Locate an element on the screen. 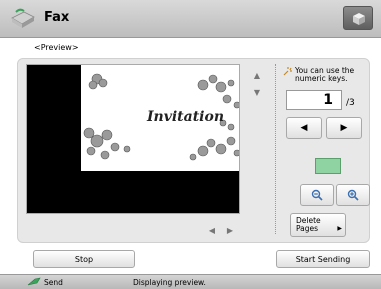 Image resolution: width=381 pixels, height=289 pixels. next-page-button: ▶ is located at coordinates (344, 128).